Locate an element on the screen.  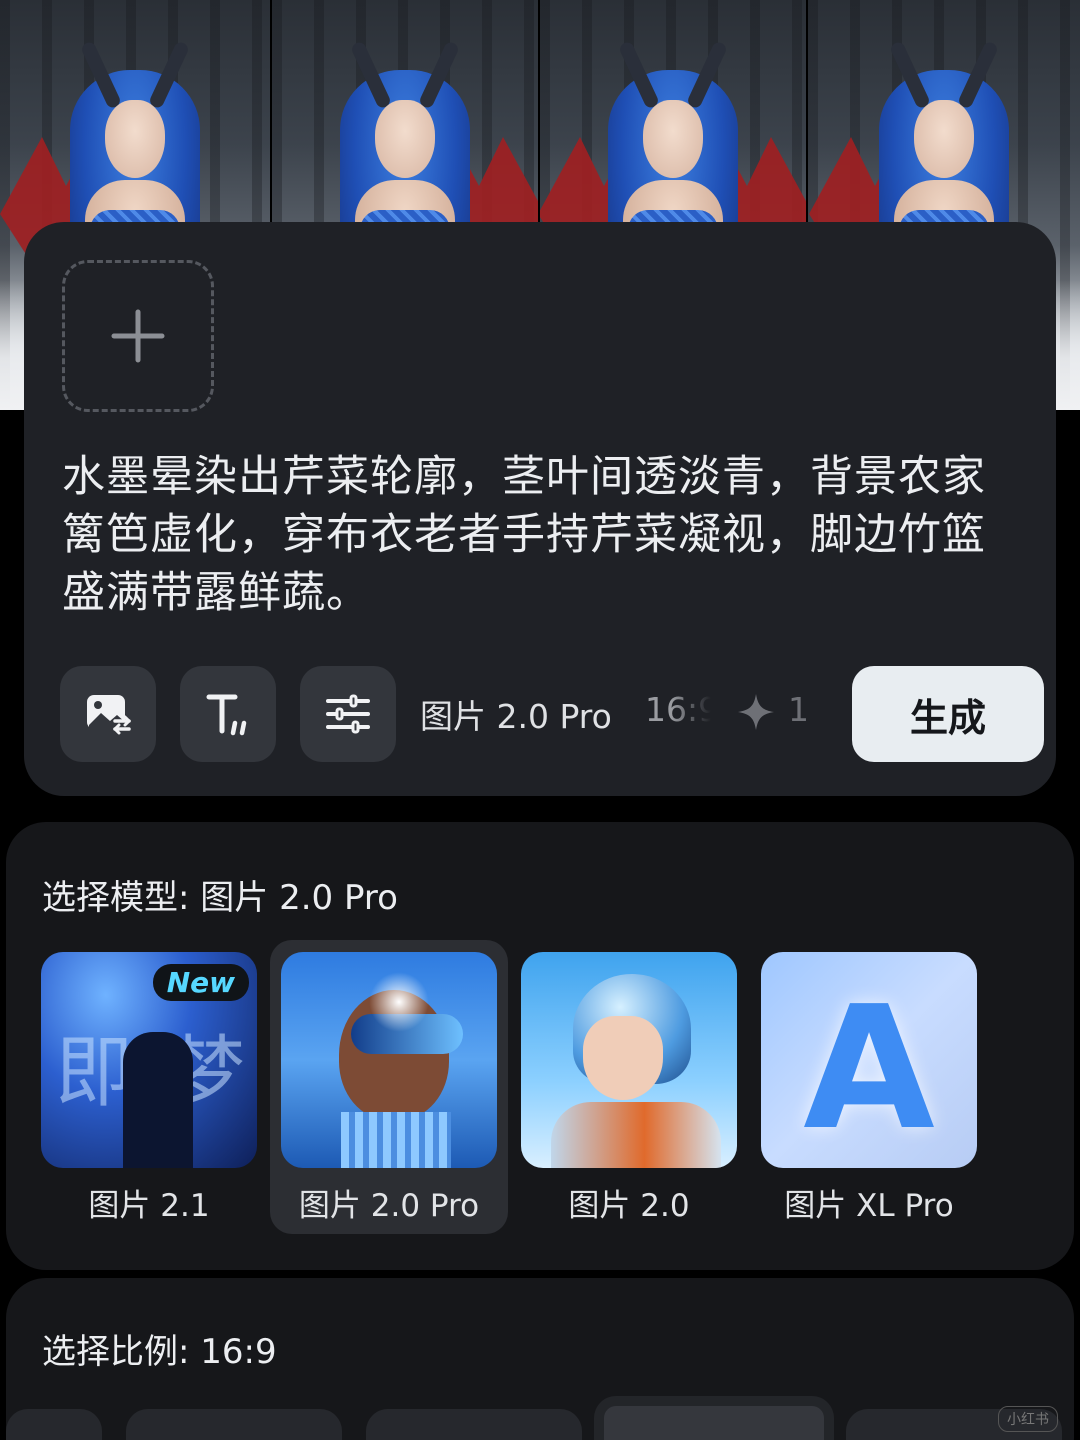
plus-icon is located at coordinates (138, 336).